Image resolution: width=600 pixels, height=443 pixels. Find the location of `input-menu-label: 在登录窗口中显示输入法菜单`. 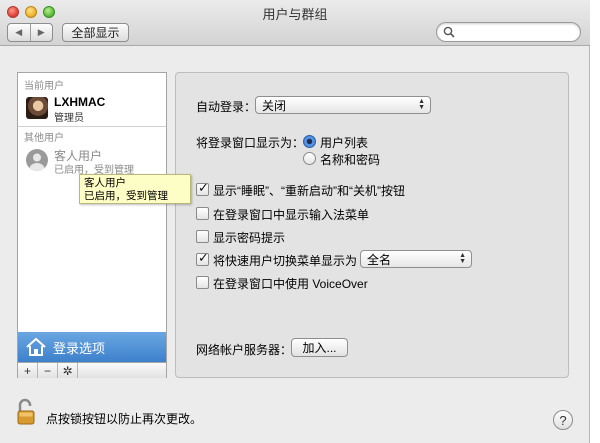

input-menu-label: 在登录窗口中显示输入法菜单 is located at coordinates (291, 215).